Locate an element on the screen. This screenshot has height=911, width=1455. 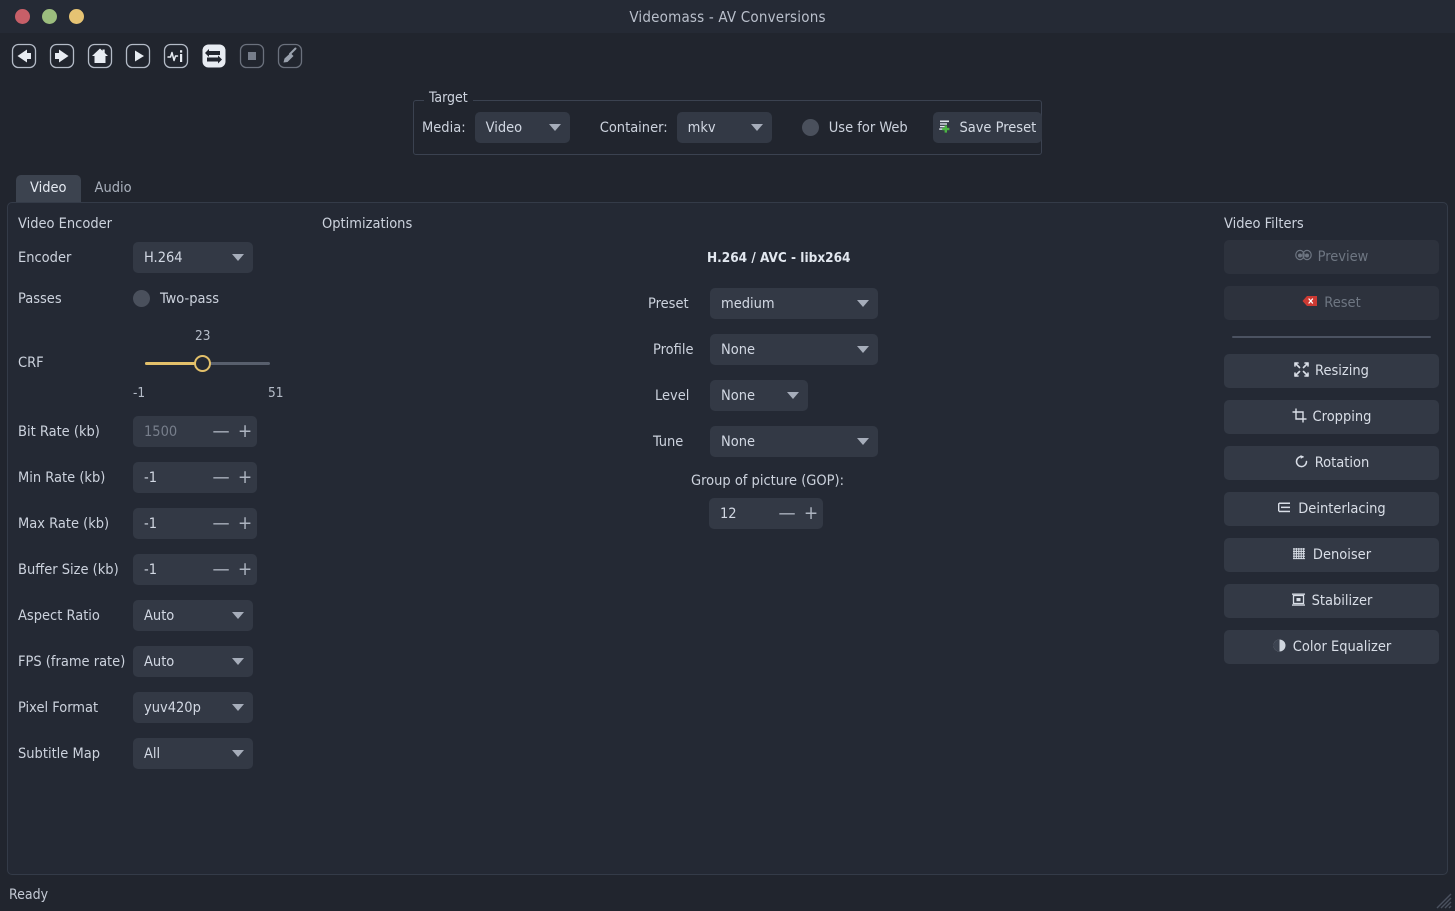
deinterlacing-button: Deinterlacing is located at coordinates (1331, 509).